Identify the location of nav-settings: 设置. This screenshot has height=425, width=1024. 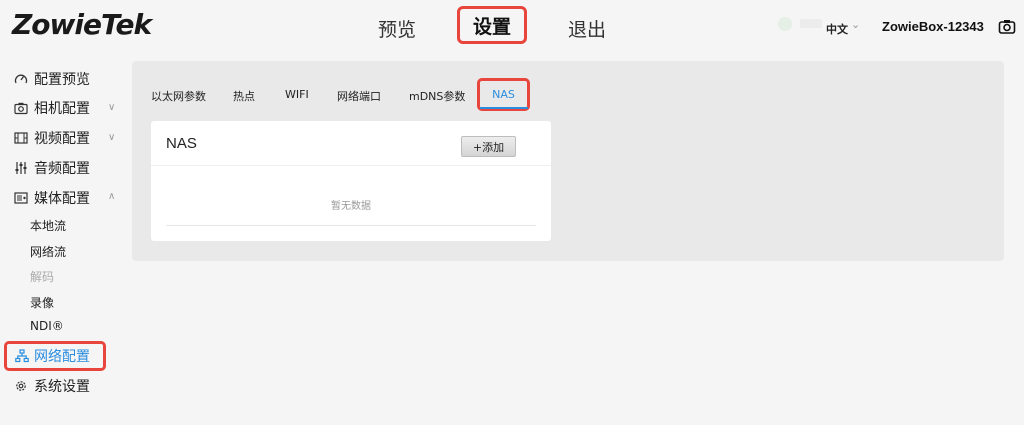
(492, 25).